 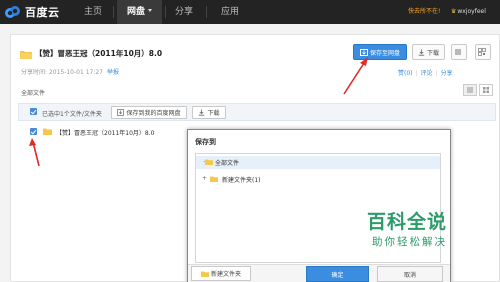 I want to click on top-nav-bar: 百度云 主页 网盘 分享 应用 快去所不在! ♛wxjoyfeel, so click(x=250, y=12).